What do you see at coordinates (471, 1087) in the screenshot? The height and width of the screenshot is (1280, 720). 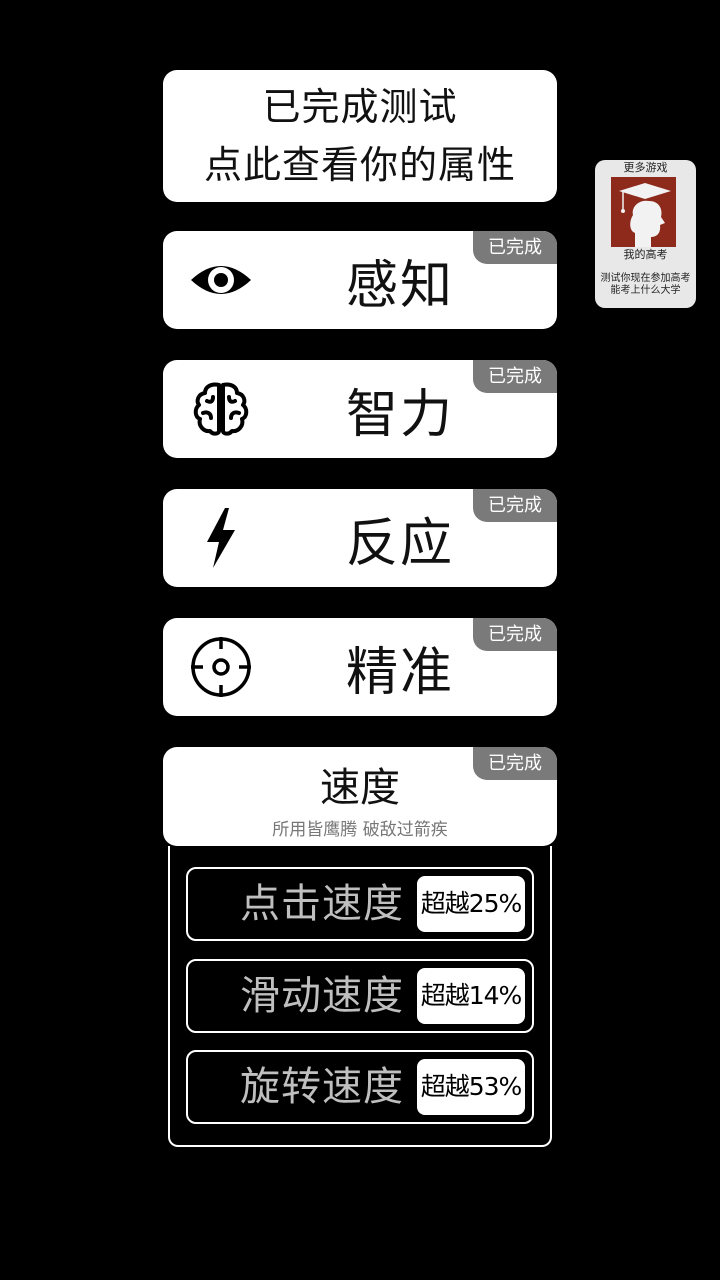 I see `stat-percentile: 超越53%` at bounding box center [471, 1087].